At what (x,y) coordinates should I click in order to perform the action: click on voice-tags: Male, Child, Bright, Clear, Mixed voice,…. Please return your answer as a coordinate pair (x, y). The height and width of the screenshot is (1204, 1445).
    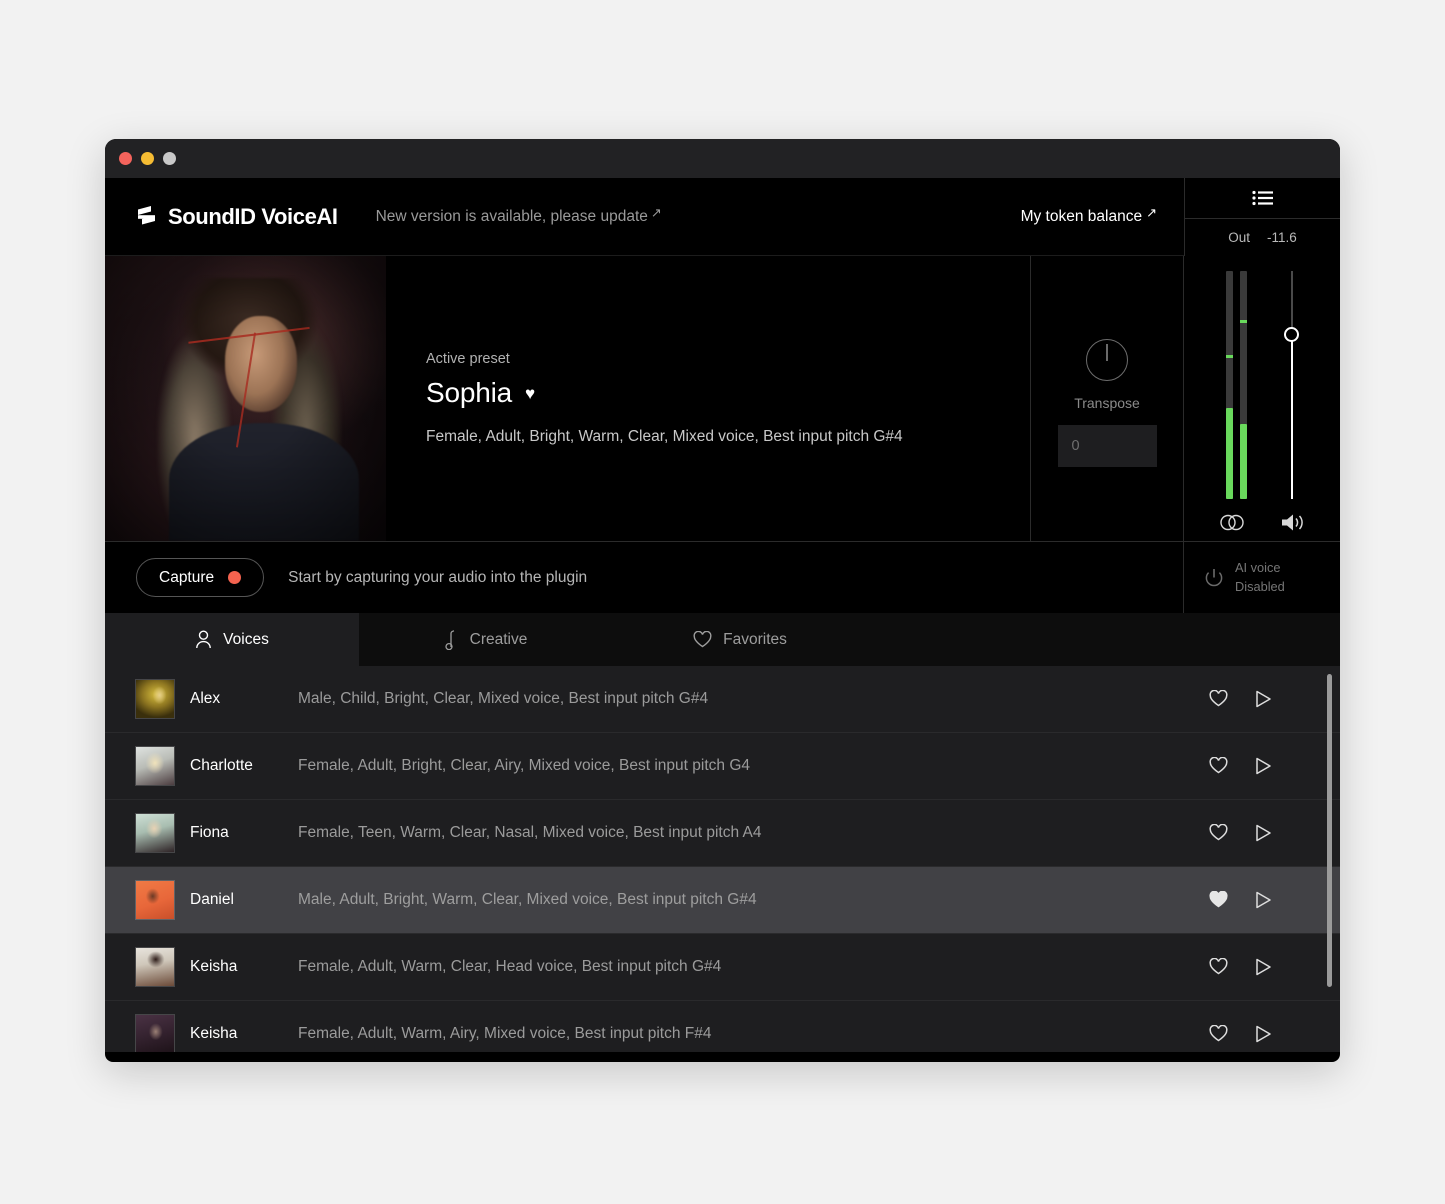
    Looking at the image, I should click on (503, 698).